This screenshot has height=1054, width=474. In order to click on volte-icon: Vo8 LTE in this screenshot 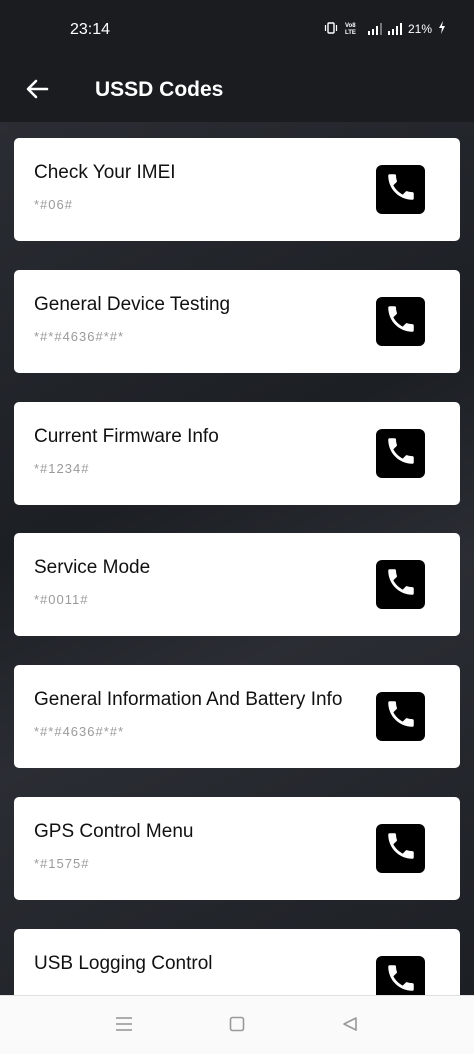, I will do `click(353, 29)`.